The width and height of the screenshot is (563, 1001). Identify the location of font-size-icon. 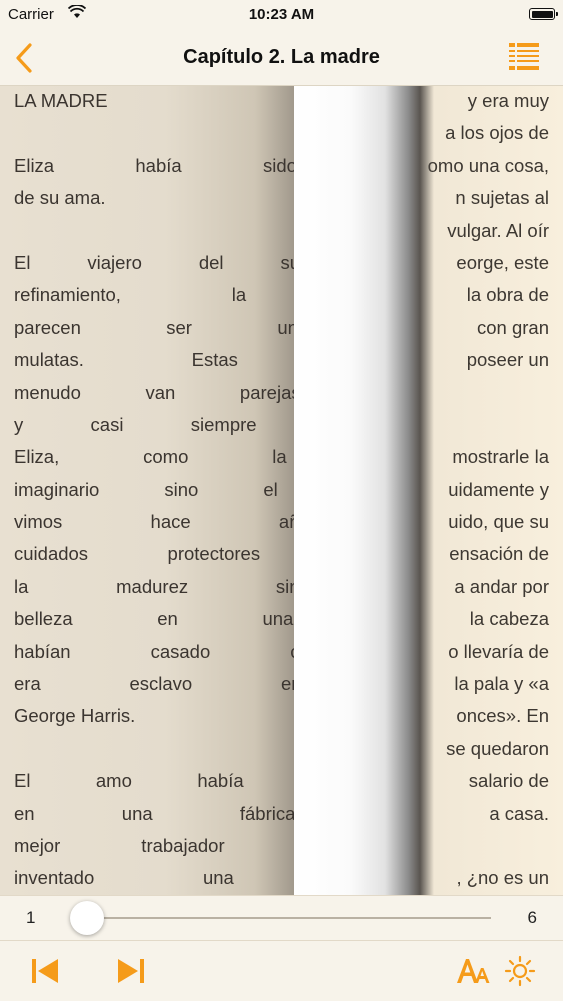
(473, 971).